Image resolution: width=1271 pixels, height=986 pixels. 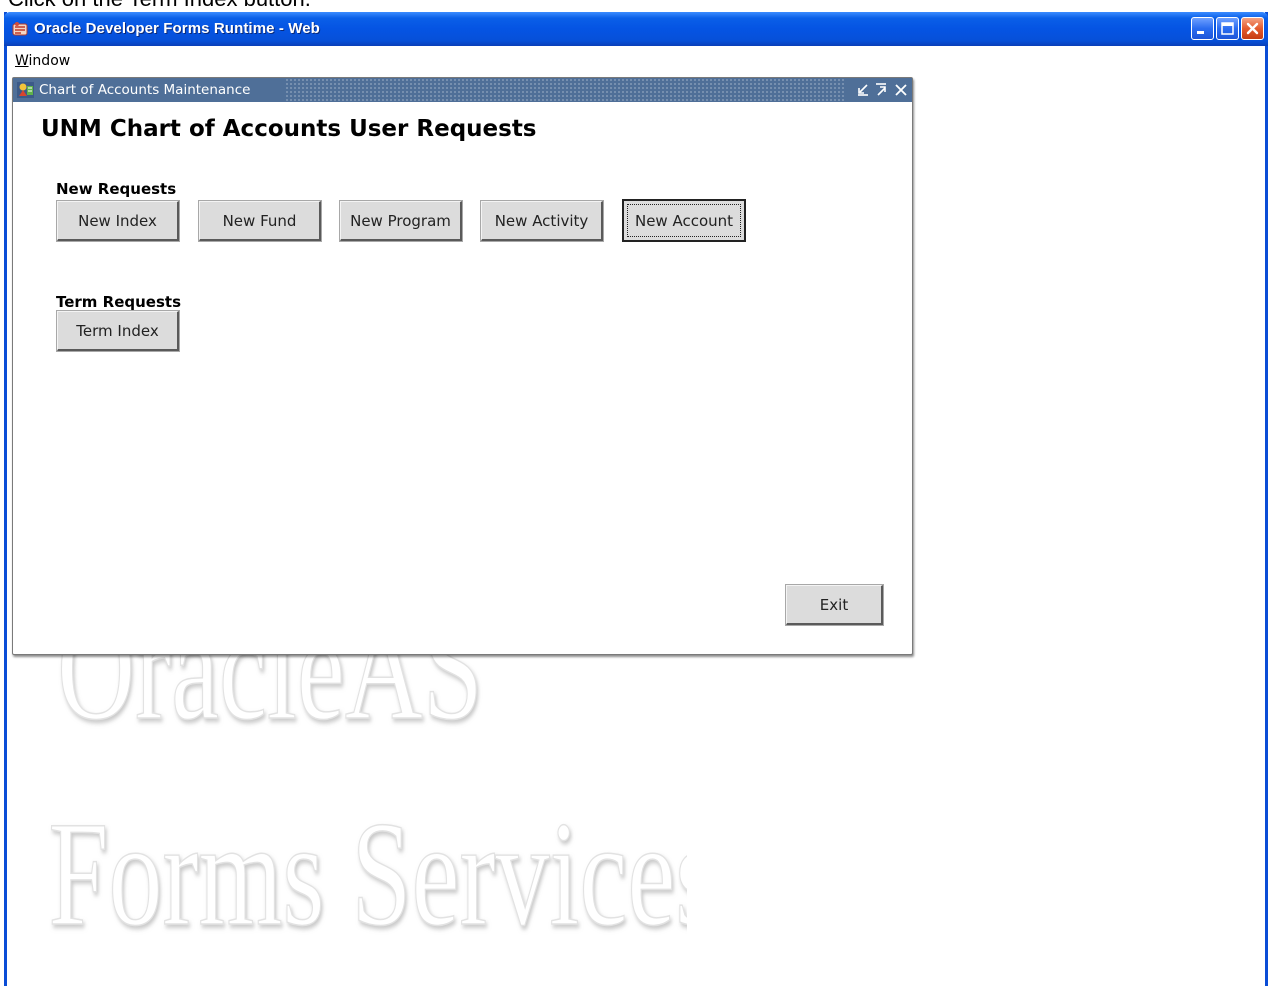 I want to click on term-index-button: Term Index, so click(x=118, y=331).